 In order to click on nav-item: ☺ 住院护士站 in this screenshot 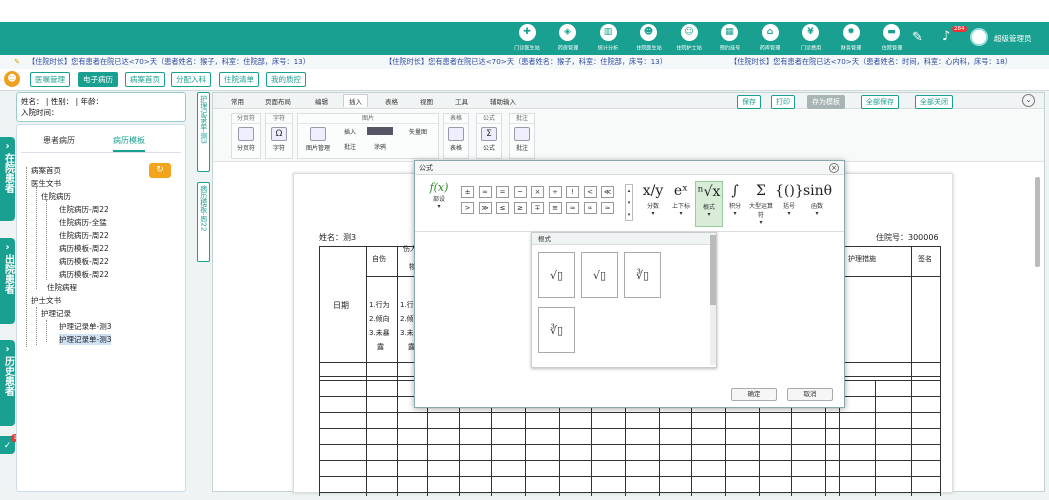, I will do `click(689, 39)`.